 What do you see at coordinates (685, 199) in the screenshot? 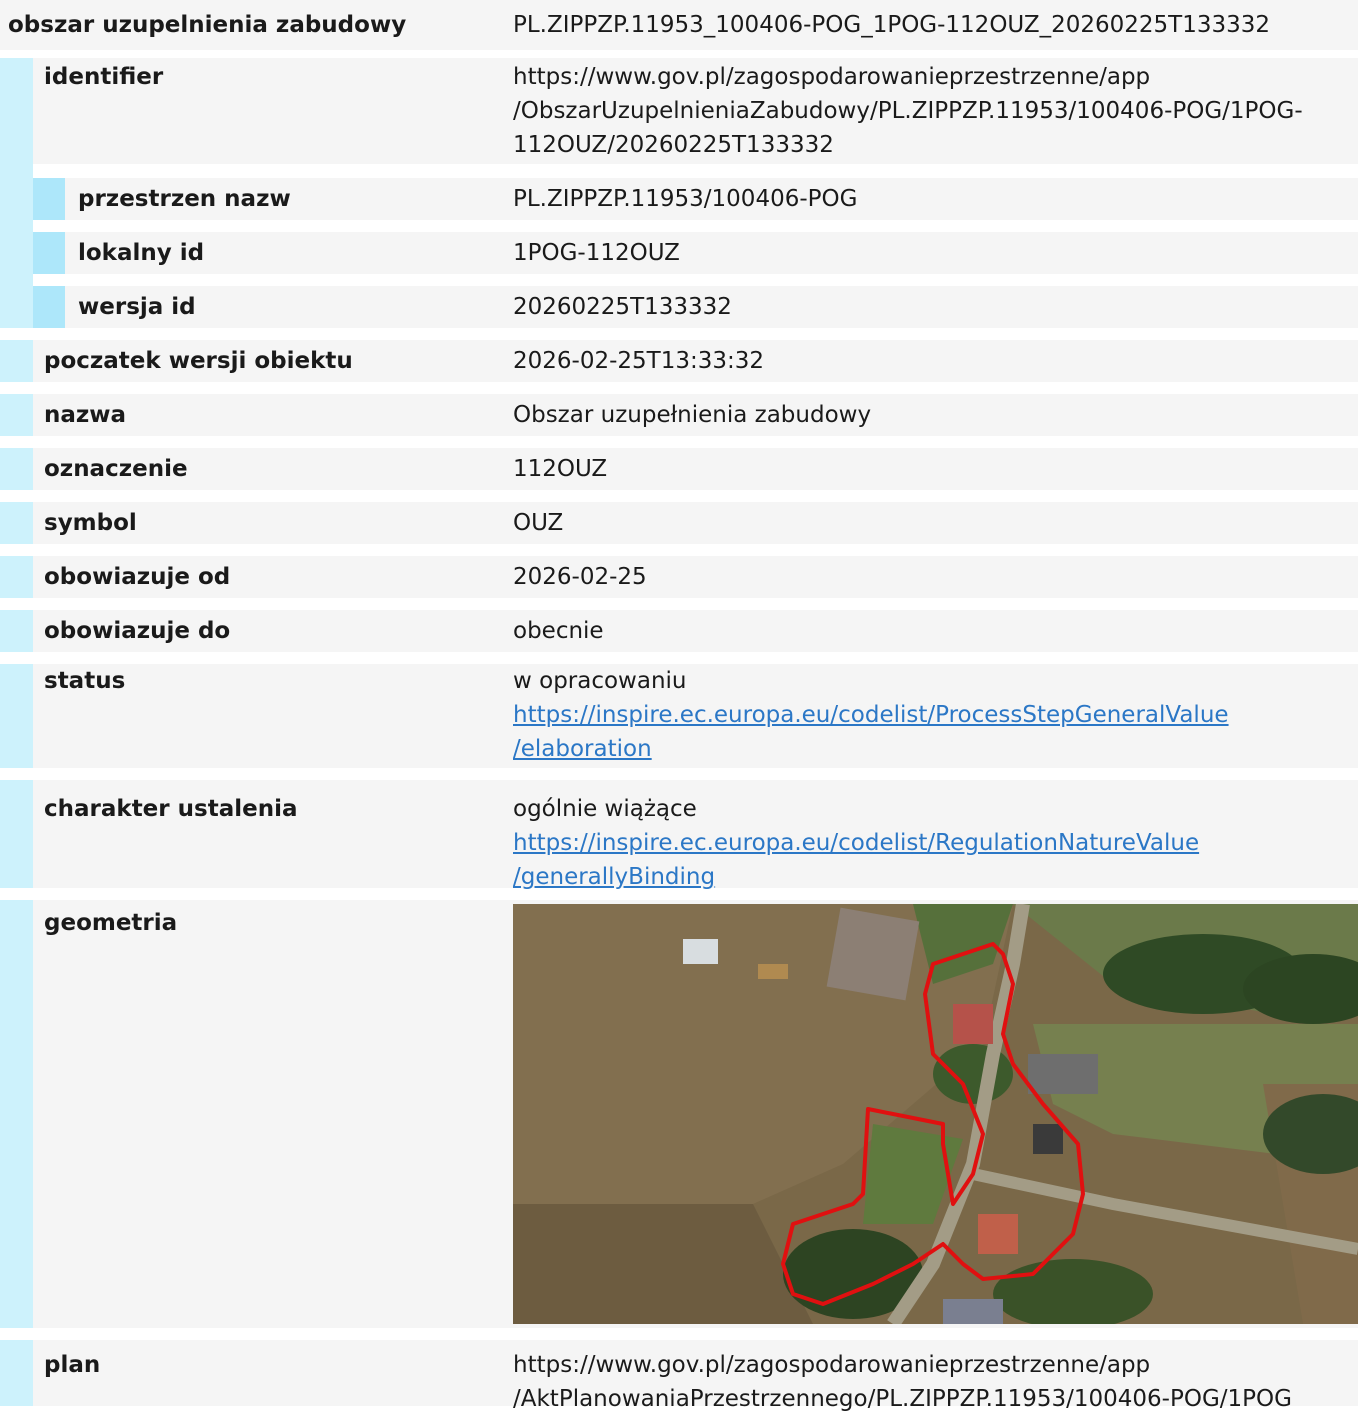
I see `namespace-value: PL.ZIPPZP.11953/100406-POG` at bounding box center [685, 199].